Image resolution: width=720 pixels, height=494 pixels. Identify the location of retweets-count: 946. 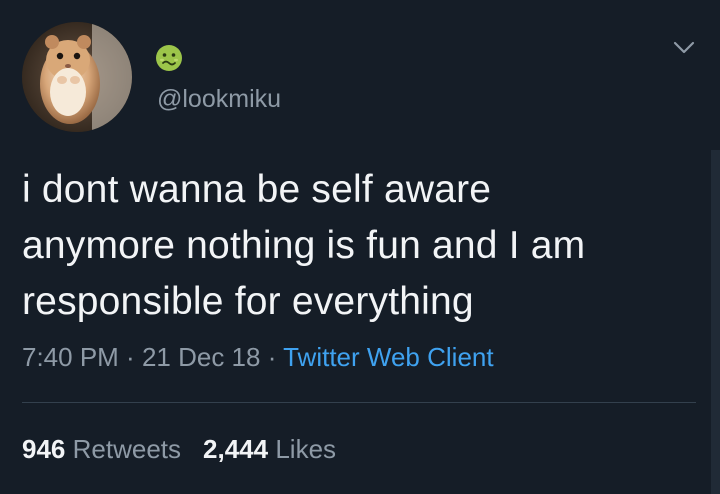
(44, 449).